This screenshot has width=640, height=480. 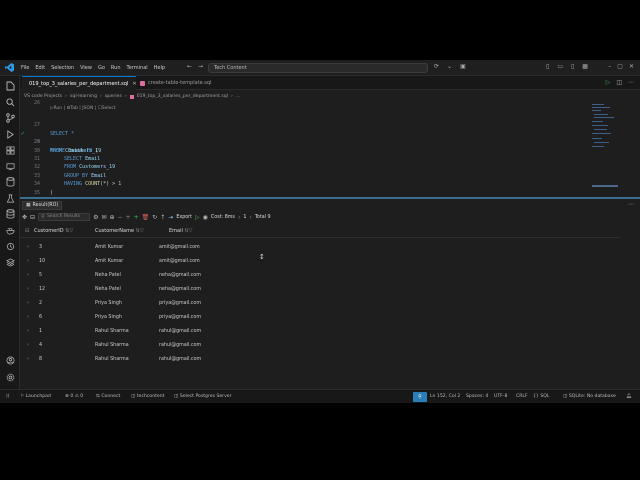 I want to click on eye-icon: ◉, so click(x=205, y=217).